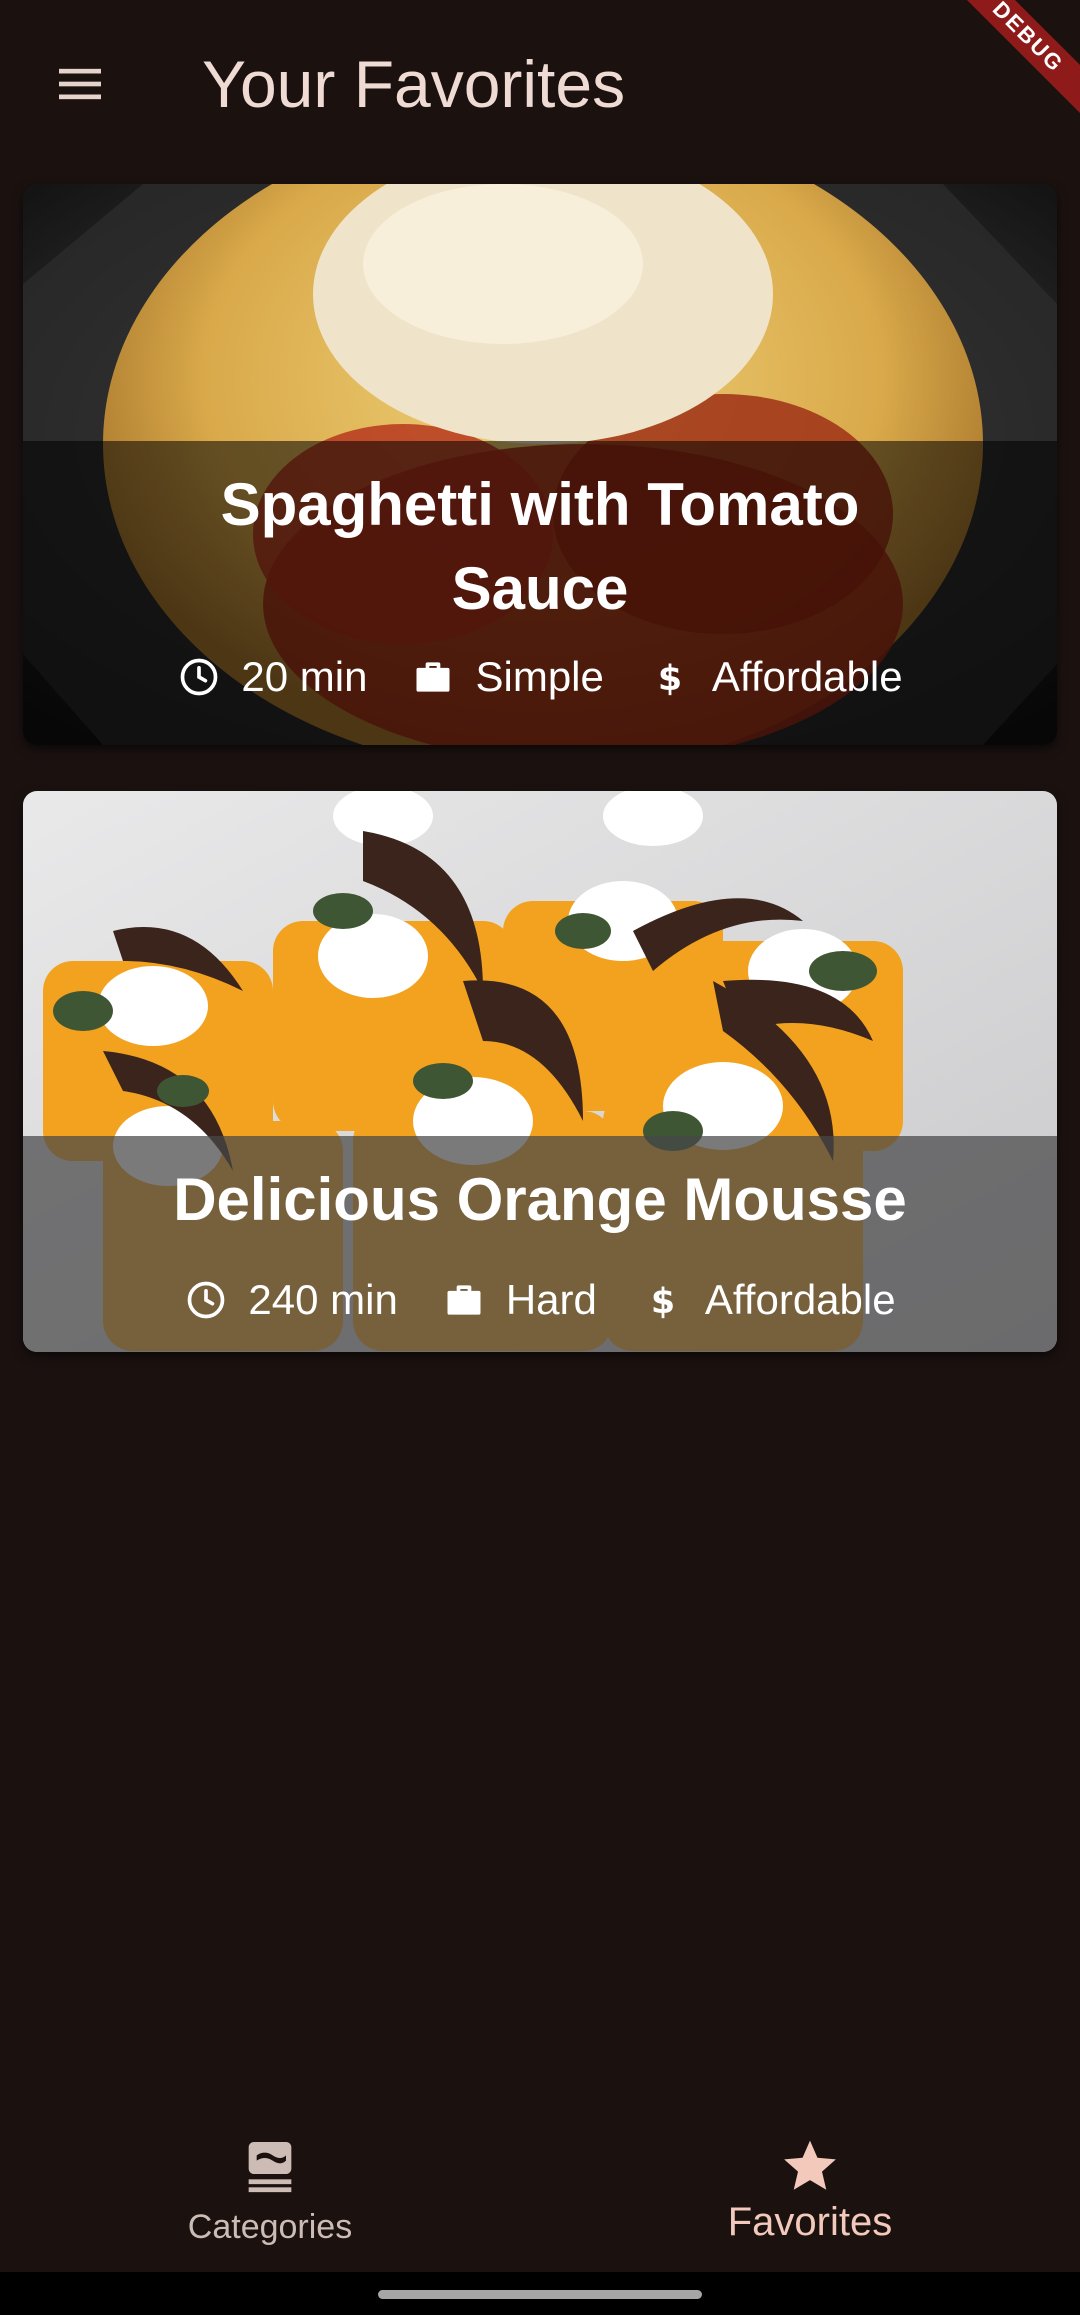 This screenshot has width=1080, height=2315. I want to click on meal-meta-row: 20 min Simple $ Affordable, so click(540, 677).